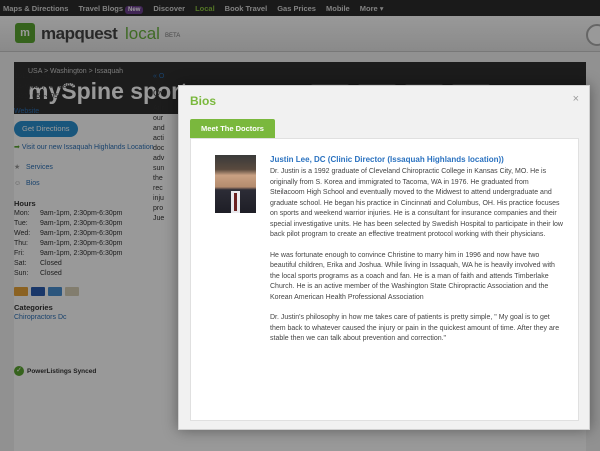 This screenshot has height=451, width=600. I want to click on close-icon: ×, so click(576, 99).